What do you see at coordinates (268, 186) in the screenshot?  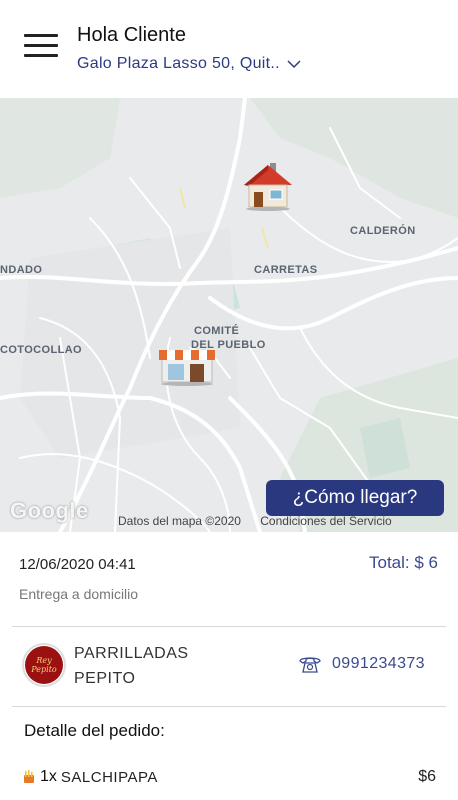 I see `home-marker-icon` at bounding box center [268, 186].